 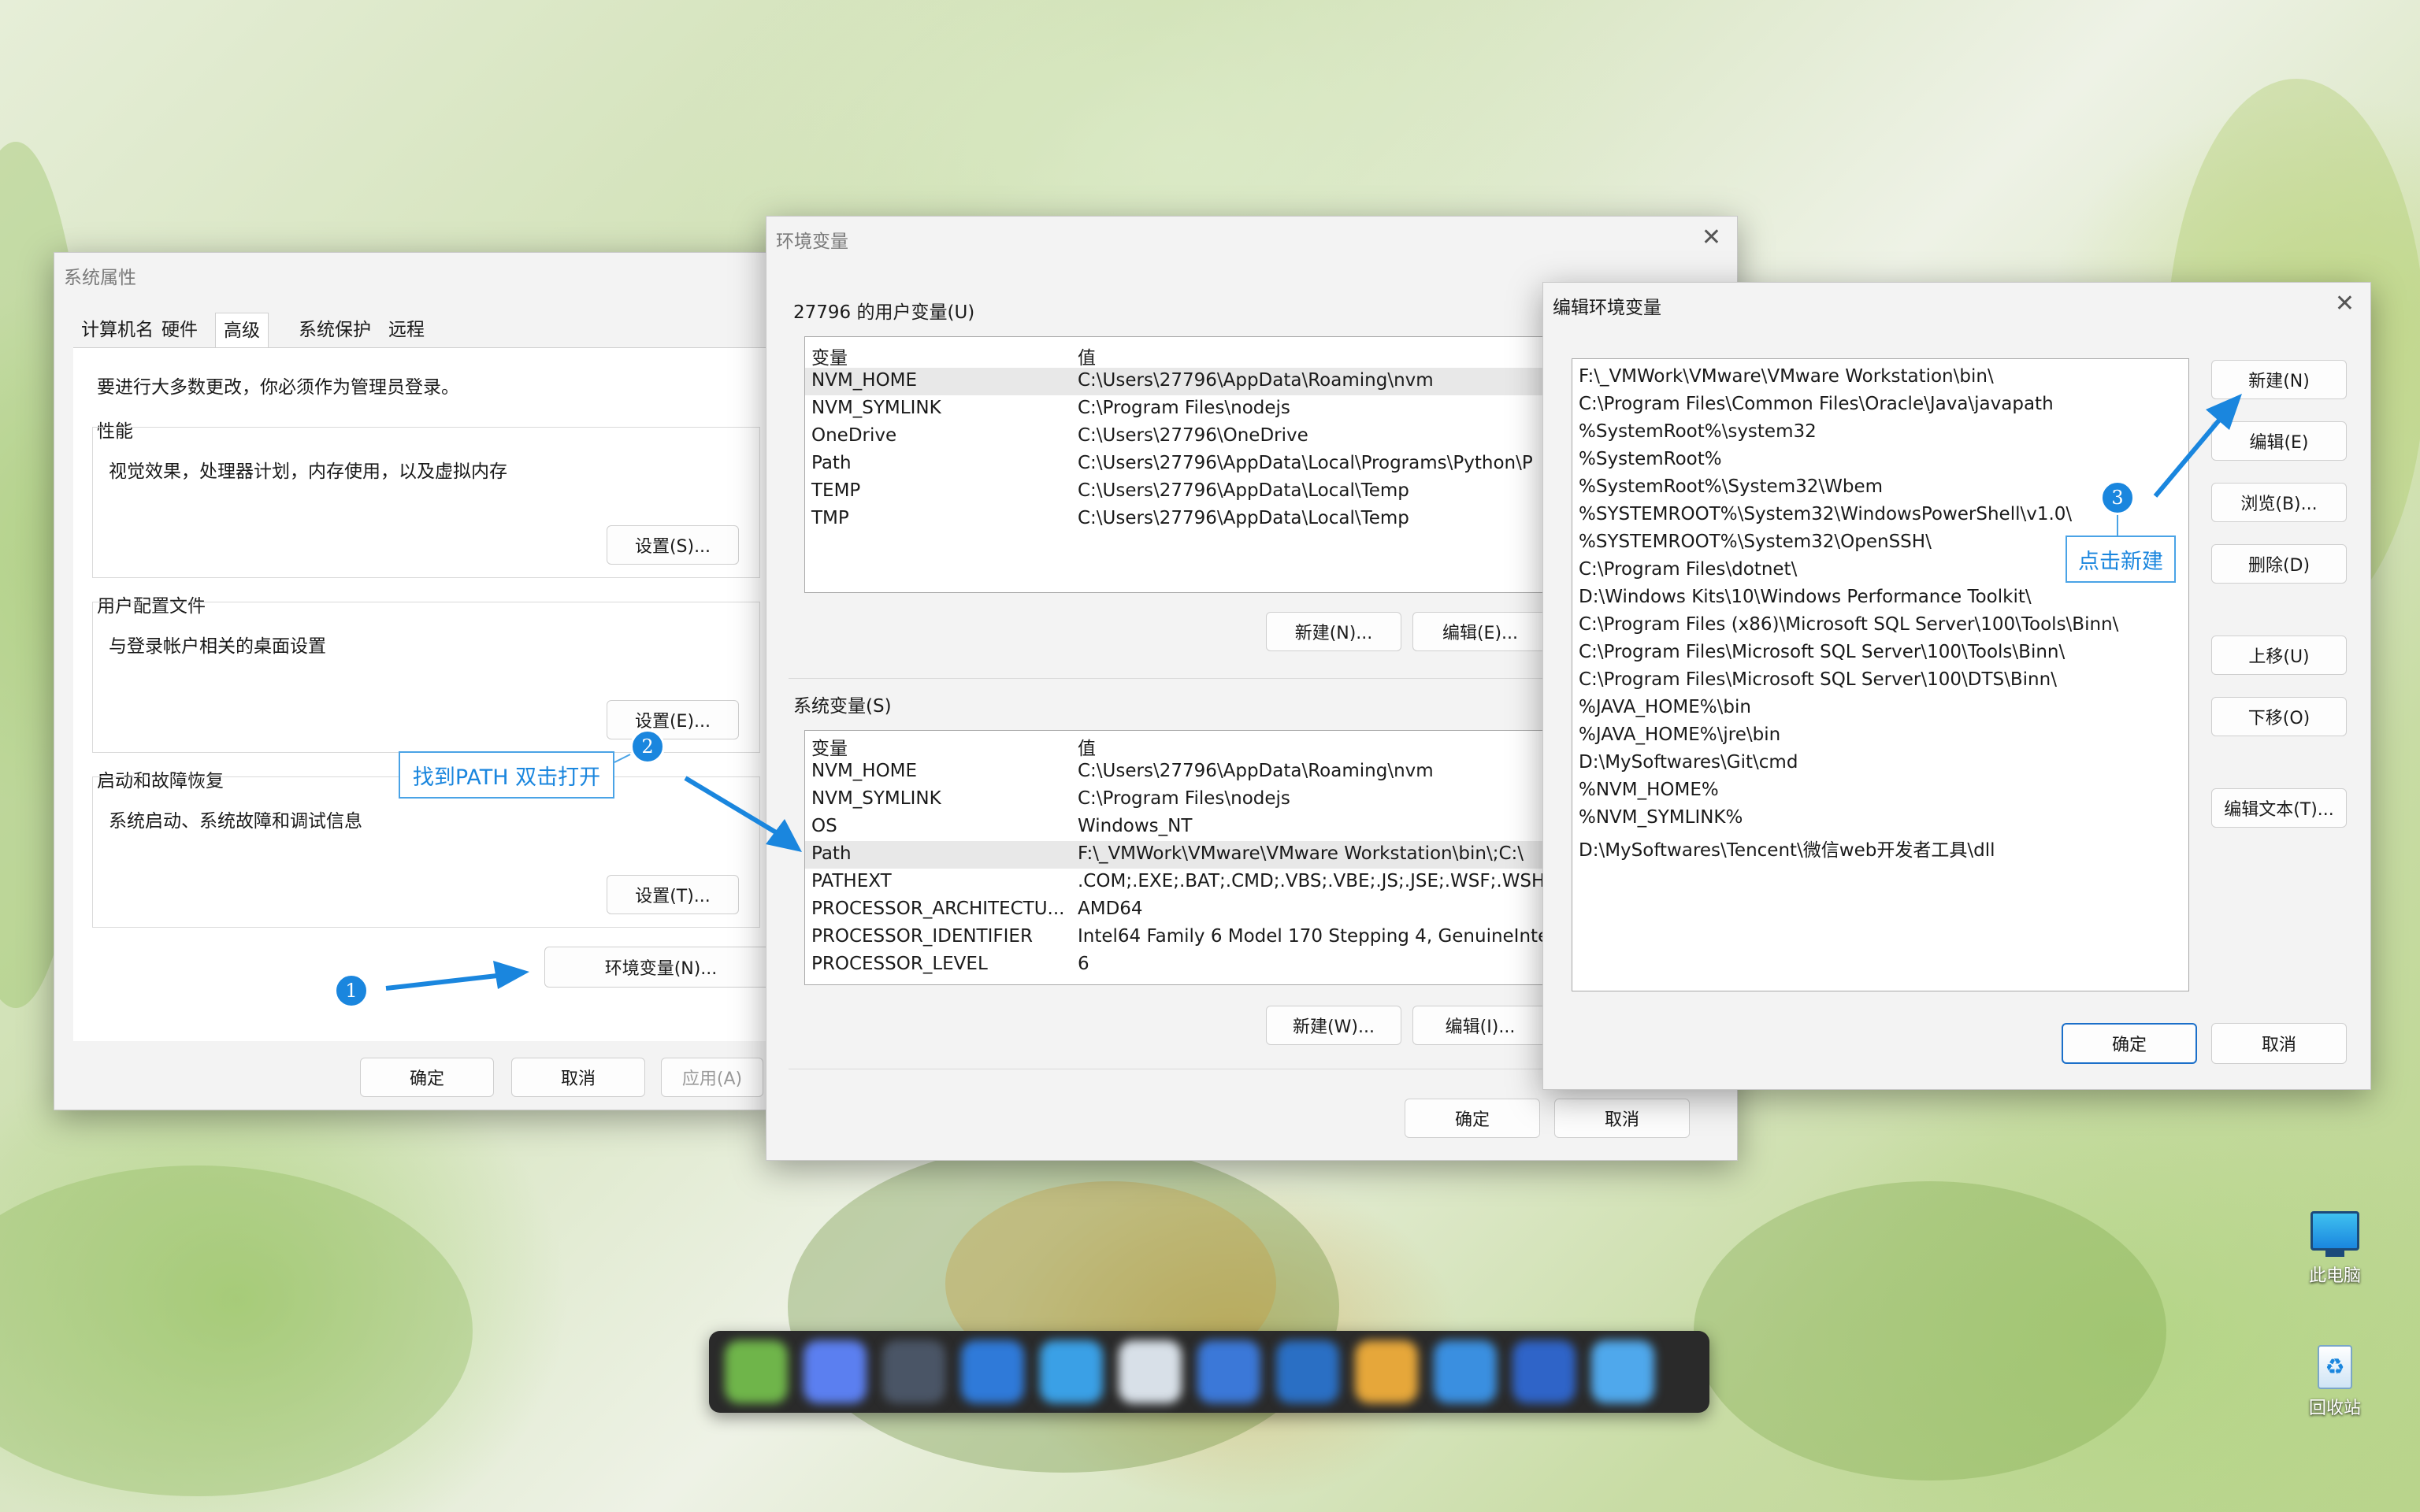 What do you see at coordinates (1880, 791) in the screenshot?
I see `list-item: %NVM_HOME%` at bounding box center [1880, 791].